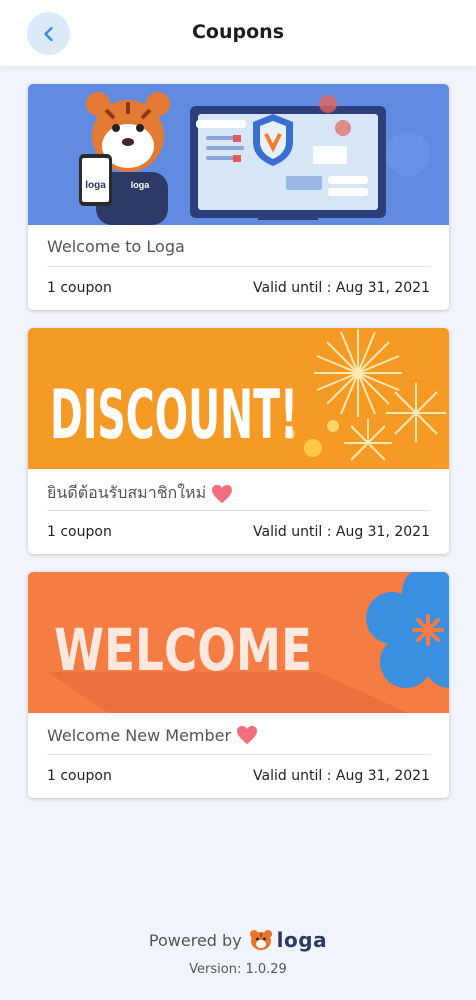 The image size is (476, 1000). What do you see at coordinates (174, 415) in the screenshot?
I see `banner-discount-text: DISCOUNT!` at bounding box center [174, 415].